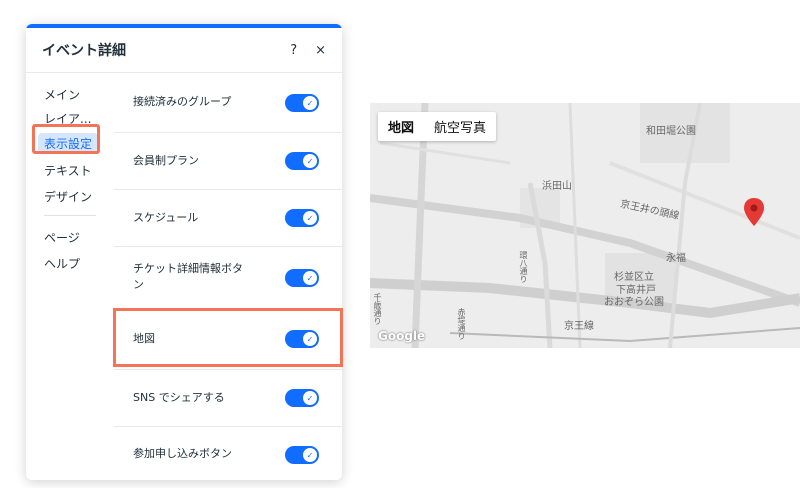  What do you see at coordinates (461, 324) in the screenshot?
I see `map-label-akatsutsumi: 赤堤通り` at bounding box center [461, 324].